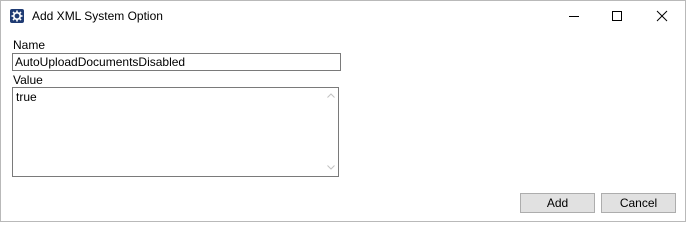 Image resolution: width=686 pixels, height=240 pixels. I want to click on add-button: Add, so click(557, 203).